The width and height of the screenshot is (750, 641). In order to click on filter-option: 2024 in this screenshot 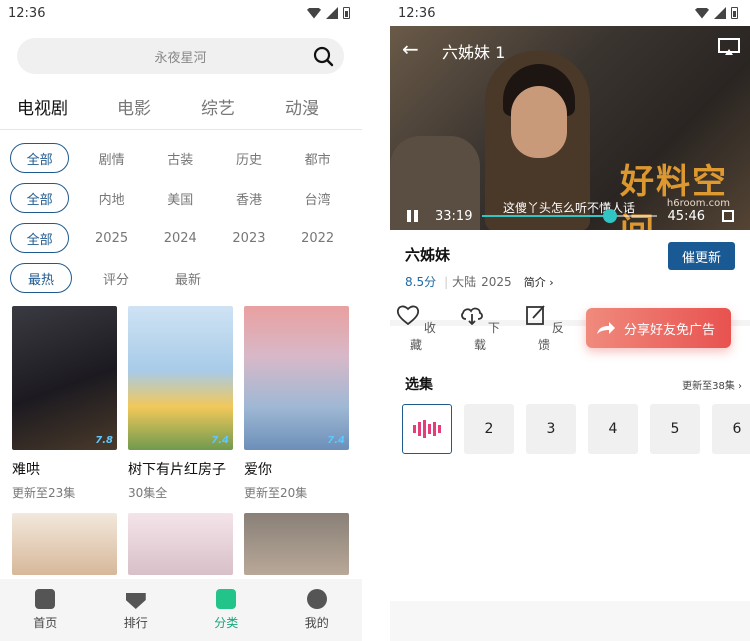, I will do `click(180, 238)`.